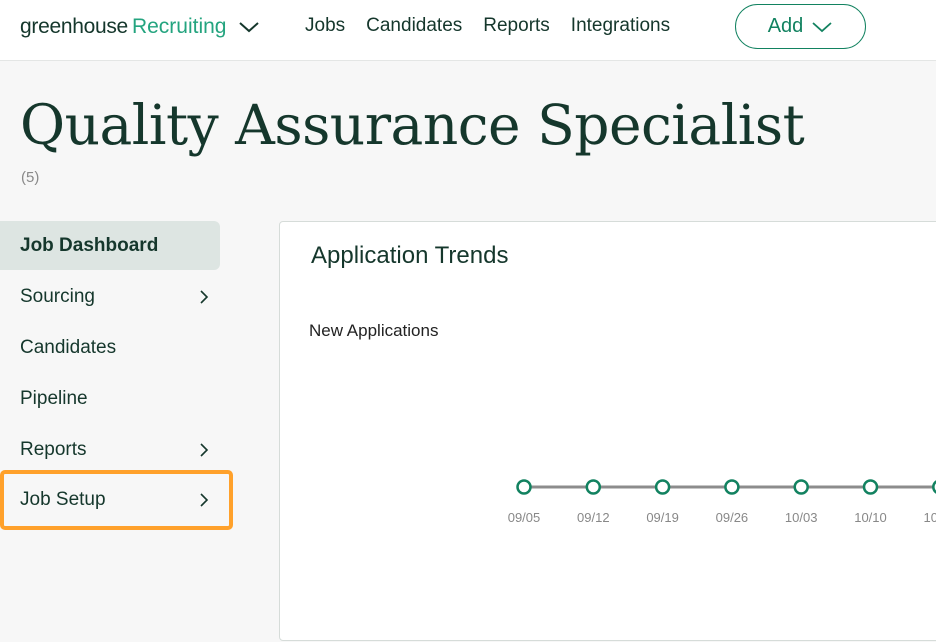 The image size is (936, 642). Describe the element at coordinates (89, 245) in the screenshot. I see `sidebar-item-label: Job Dashboard` at that location.